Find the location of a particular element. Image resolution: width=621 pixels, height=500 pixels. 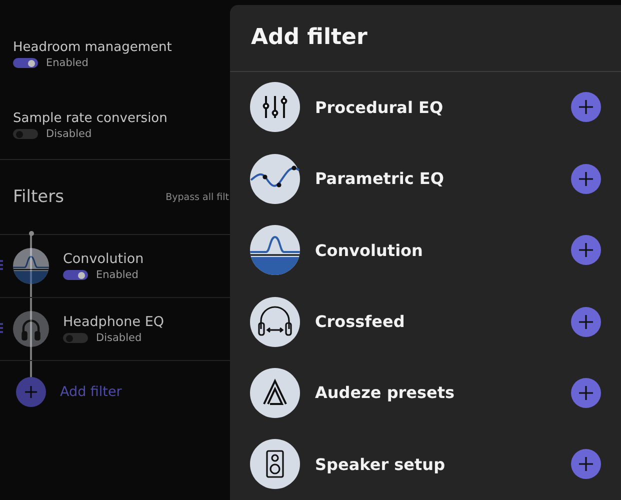

filter-option-label: Parametric EQ is located at coordinates (380, 178).